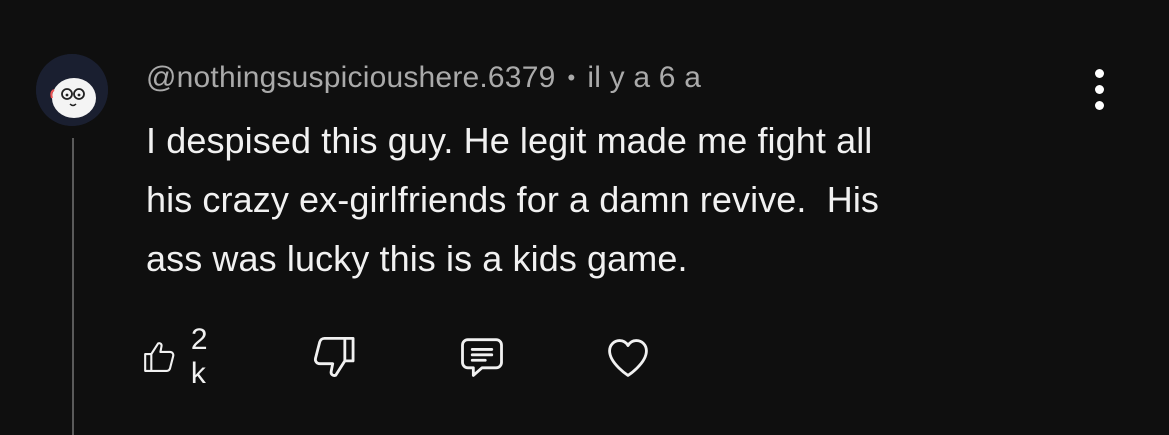 The width and height of the screenshot is (1169, 435). I want to click on thumbs-up-icon, so click(159, 357).